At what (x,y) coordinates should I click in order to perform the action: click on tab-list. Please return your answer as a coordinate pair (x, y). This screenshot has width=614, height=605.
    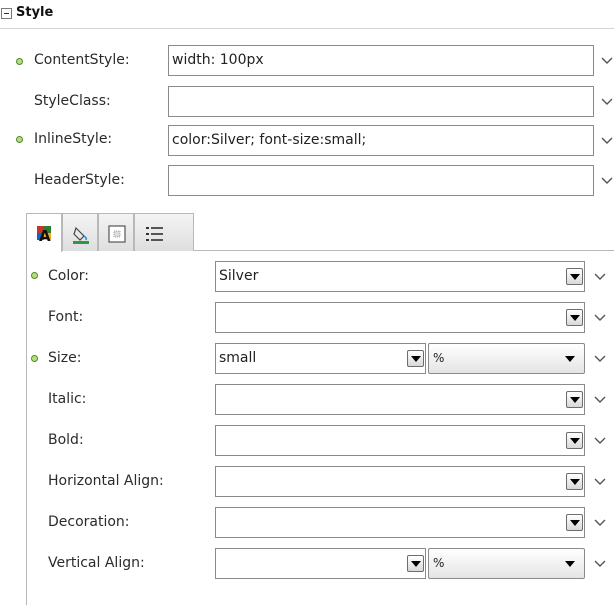
    Looking at the image, I should click on (164, 232).